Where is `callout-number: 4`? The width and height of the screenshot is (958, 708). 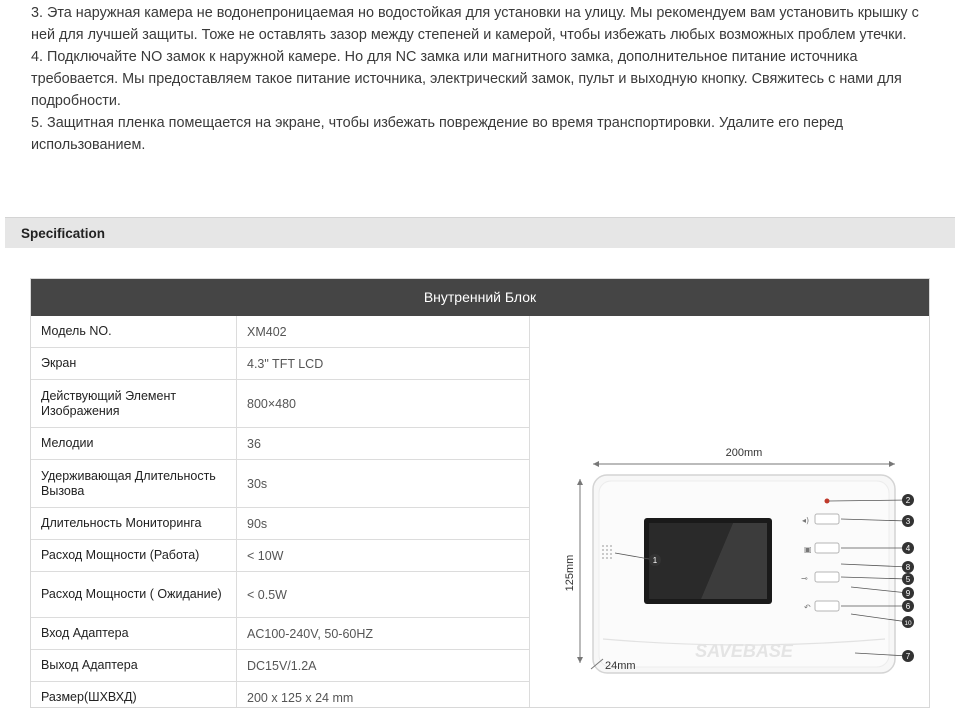
callout-number: 4 is located at coordinates (908, 548).